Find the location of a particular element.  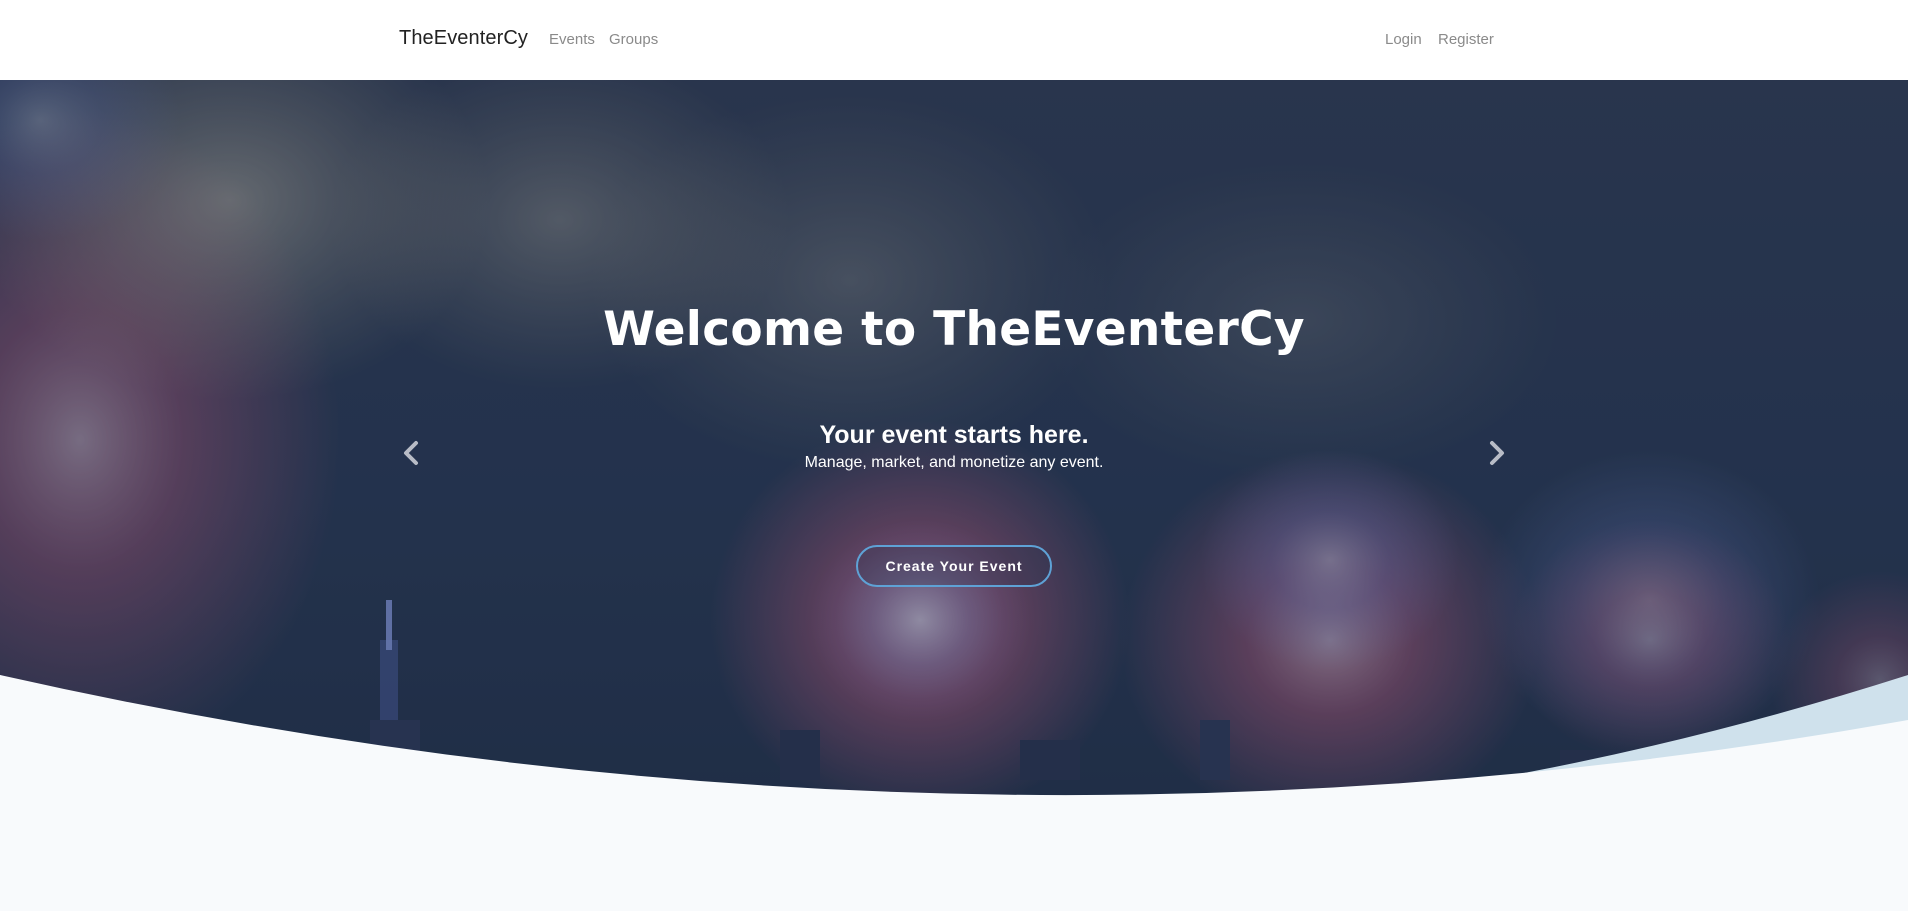

hero-tagline: Manage, market, and monetize any event. is located at coordinates (954, 462).